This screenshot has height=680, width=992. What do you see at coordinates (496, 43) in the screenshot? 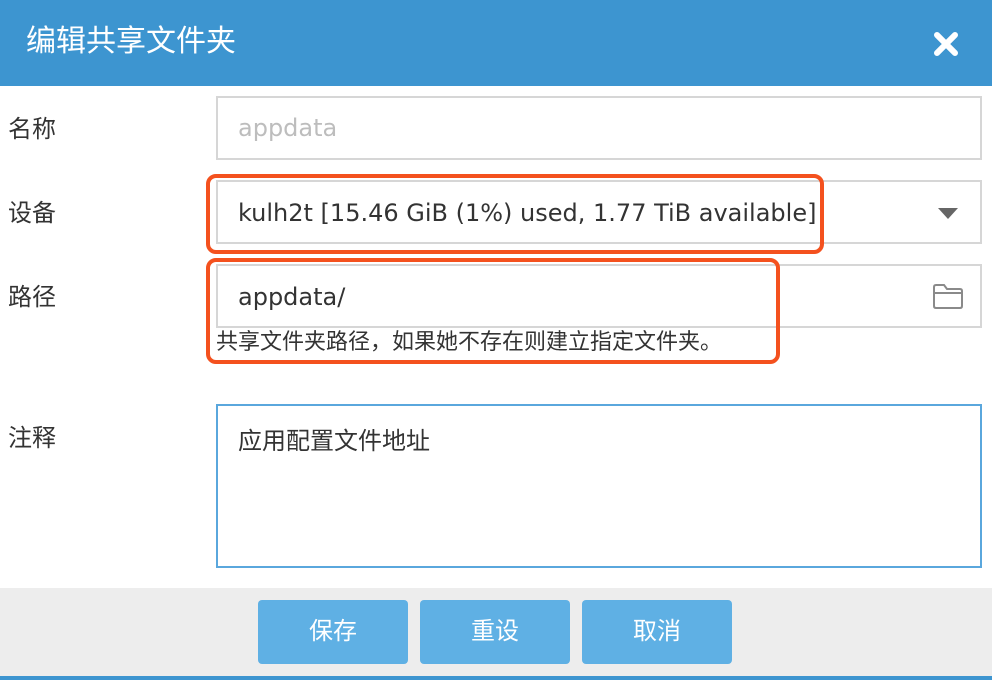
I see `dialog-header: 编辑共享文件夹` at bounding box center [496, 43].